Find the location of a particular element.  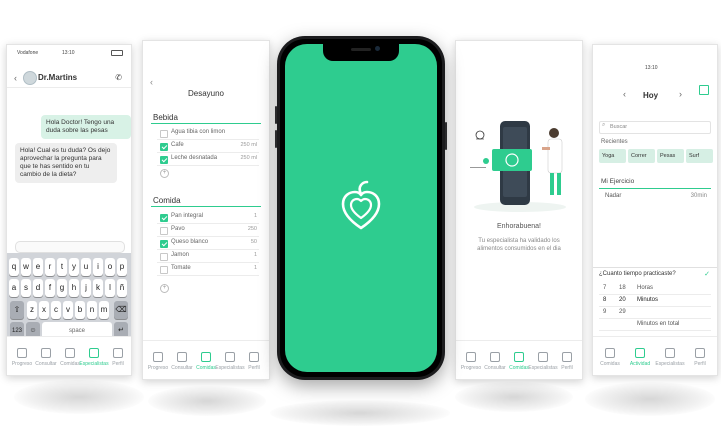

food-item-label: Leche desnatada is located at coordinates (194, 158).